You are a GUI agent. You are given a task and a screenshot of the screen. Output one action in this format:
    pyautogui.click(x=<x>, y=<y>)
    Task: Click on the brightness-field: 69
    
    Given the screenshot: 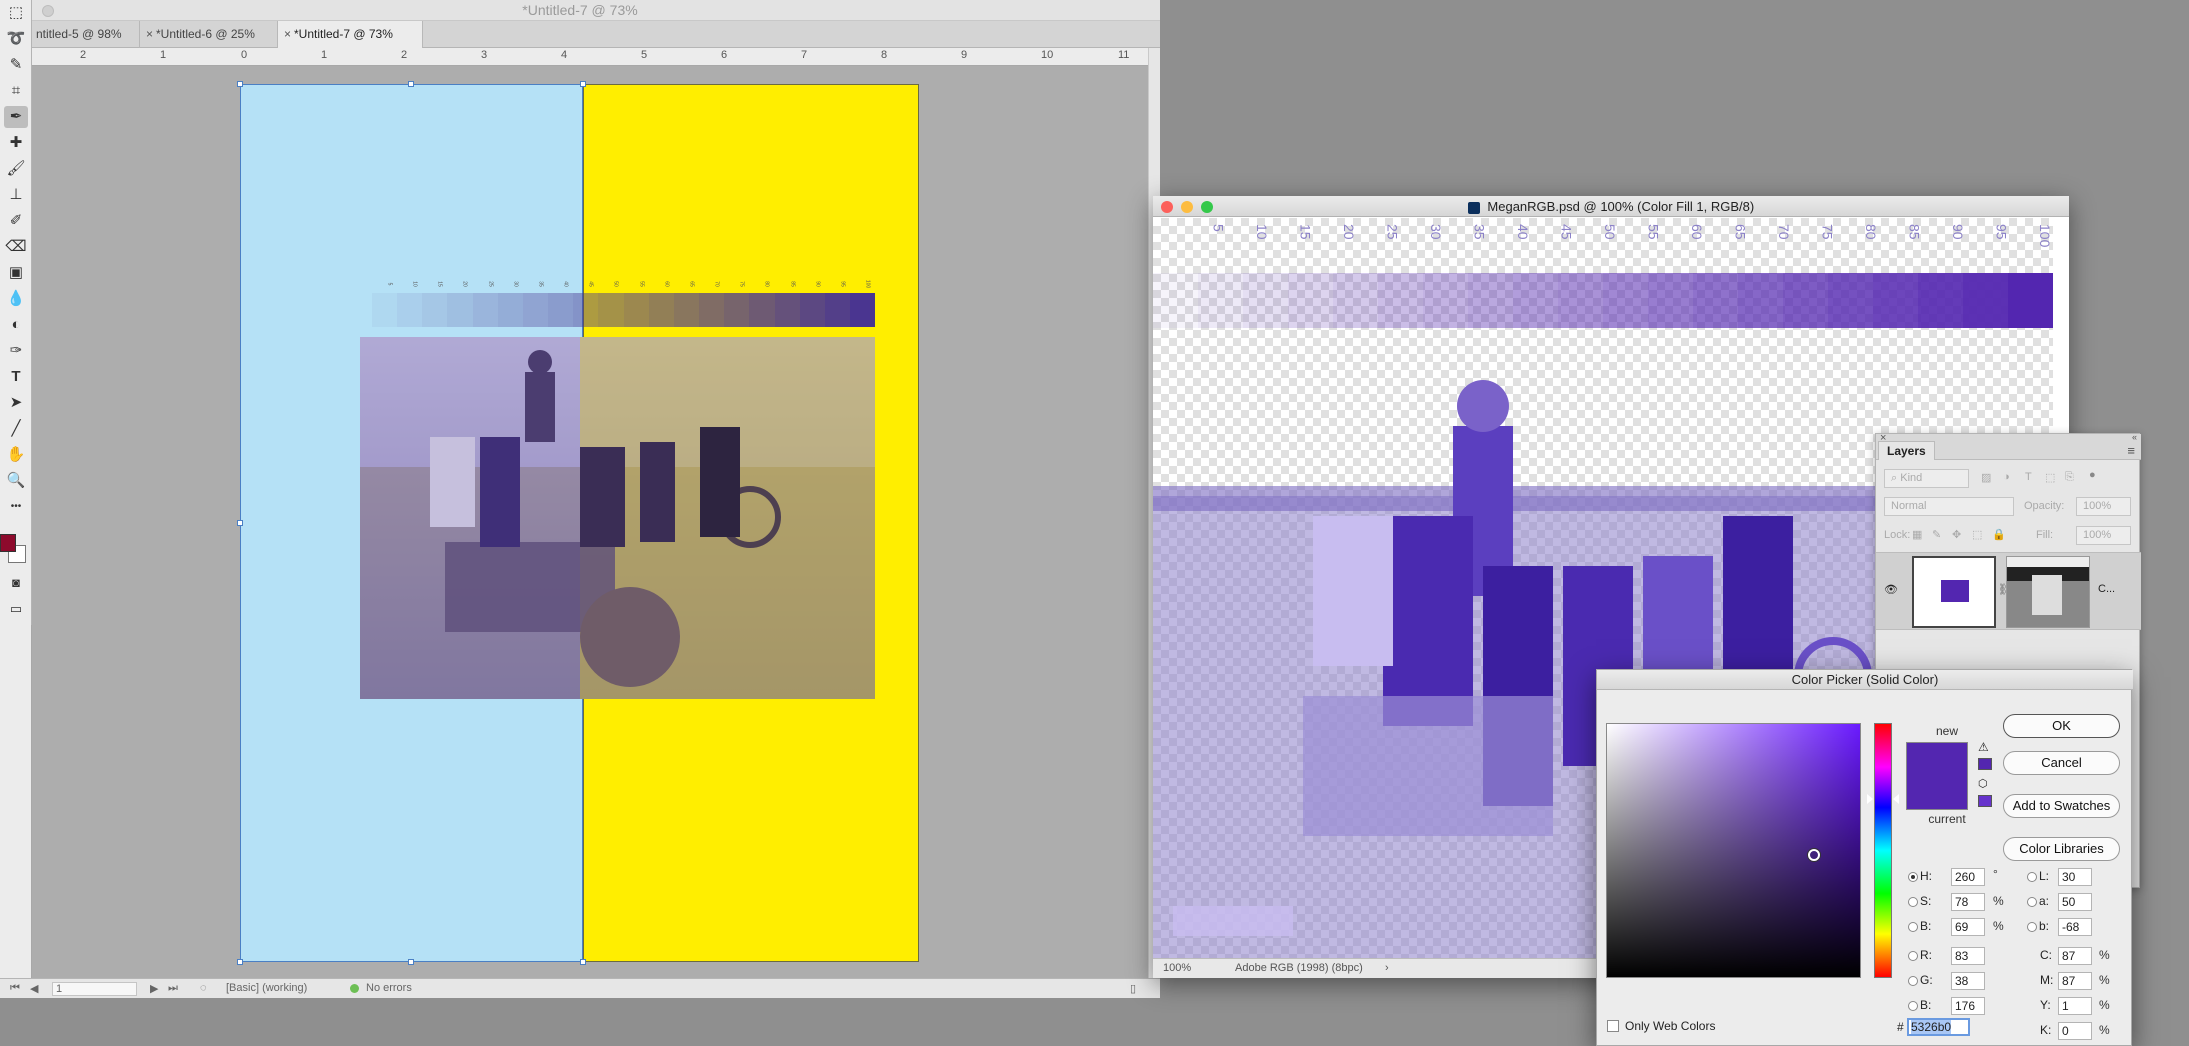 What is the action you would take?
    pyautogui.click(x=1968, y=927)
    